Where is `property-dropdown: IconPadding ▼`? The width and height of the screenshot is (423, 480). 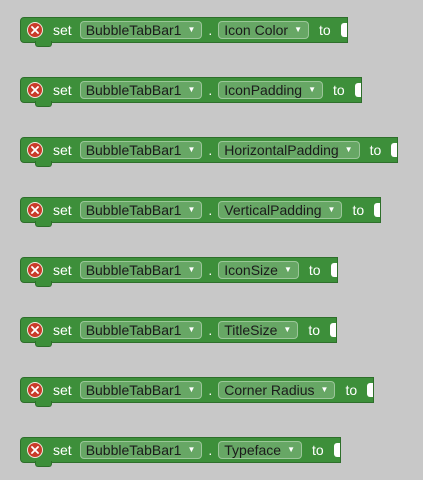 property-dropdown: IconPadding ▼ is located at coordinates (271, 90).